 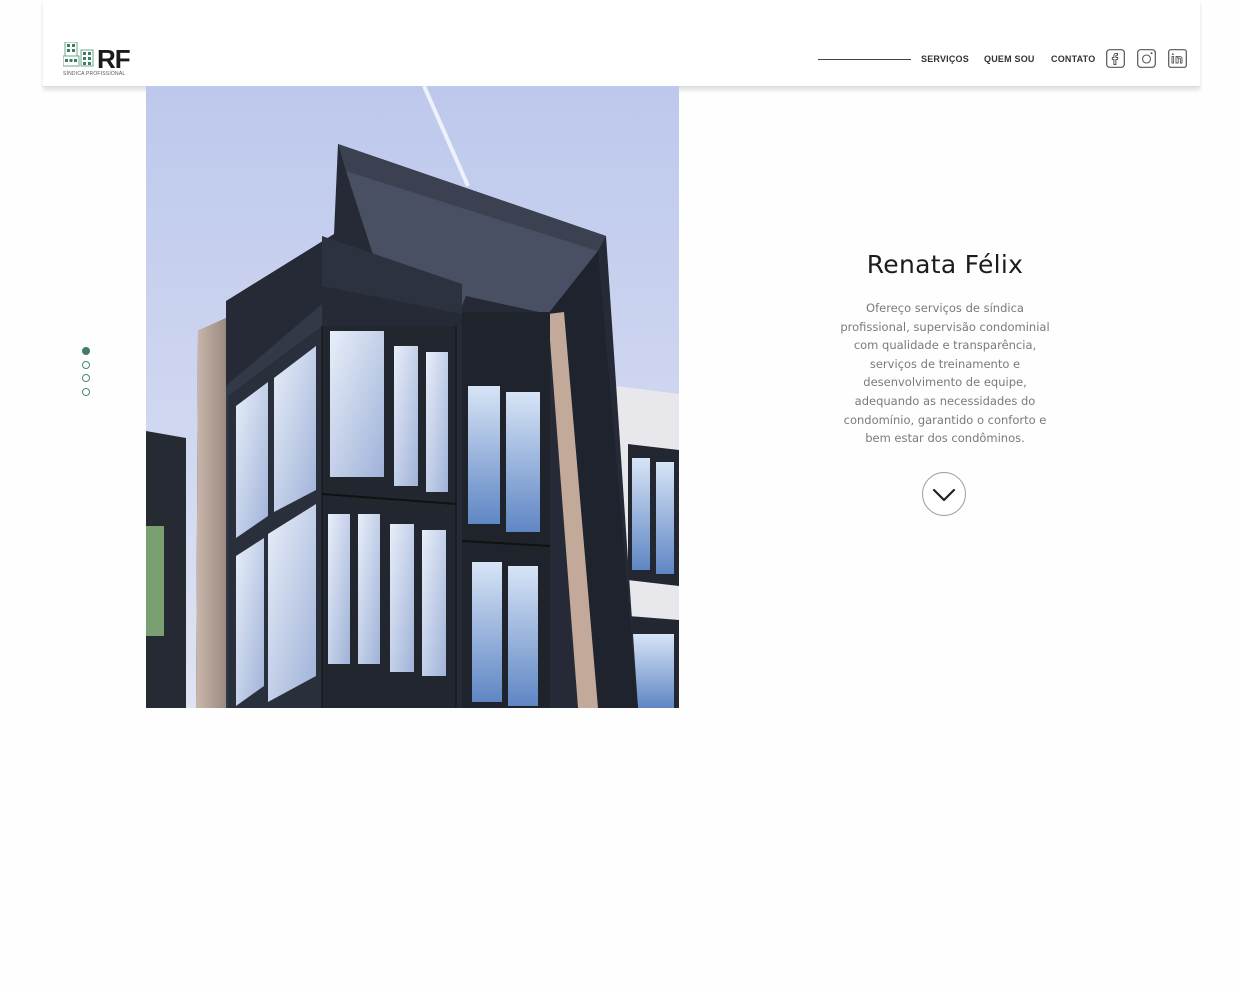 What do you see at coordinates (1146, 58) in the screenshot?
I see `instagram-icon` at bounding box center [1146, 58].